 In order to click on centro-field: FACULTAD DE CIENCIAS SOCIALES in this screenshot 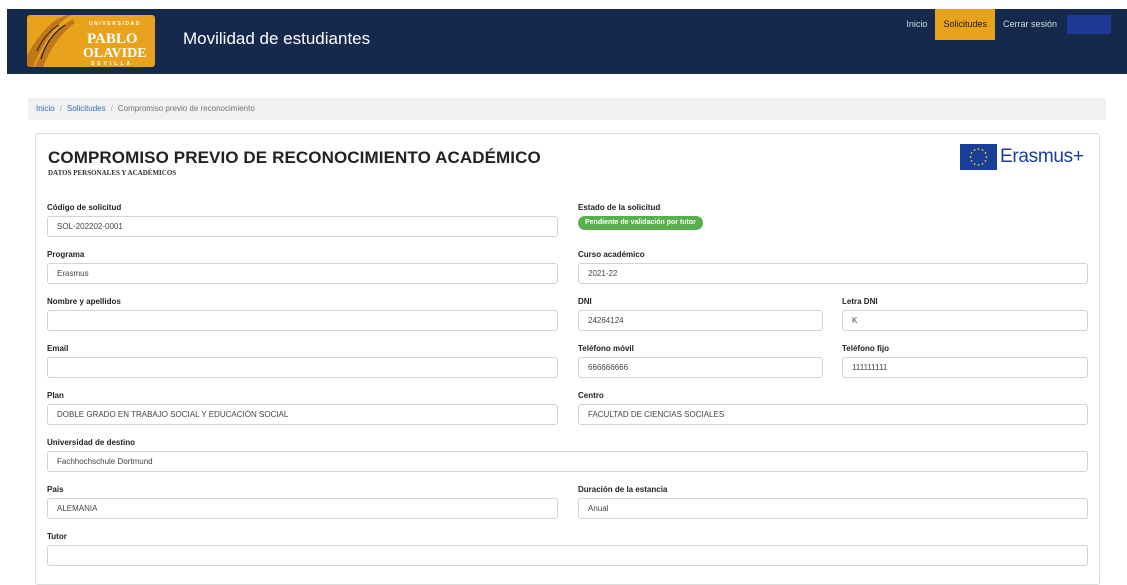, I will do `click(833, 414)`.